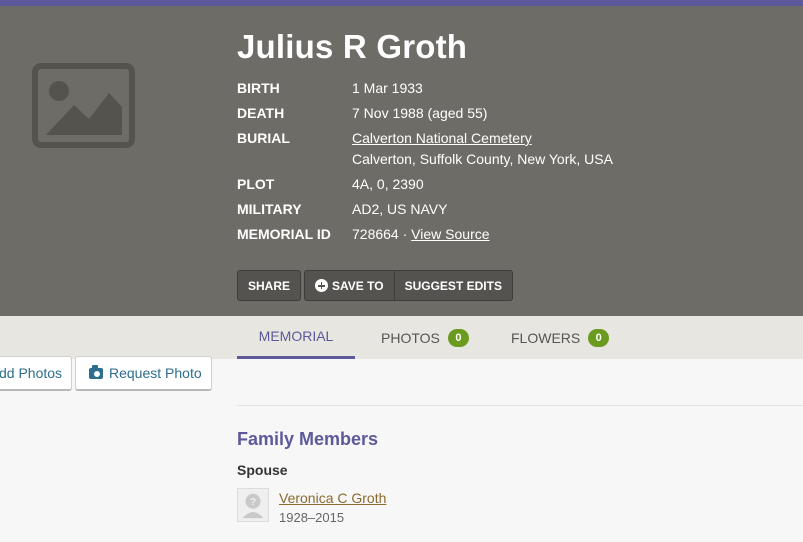 The height and width of the screenshot is (542, 803). What do you see at coordinates (400, 209) in the screenshot?
I see `military-value: AD2, US NAVY` at bounding box center [400, 209].